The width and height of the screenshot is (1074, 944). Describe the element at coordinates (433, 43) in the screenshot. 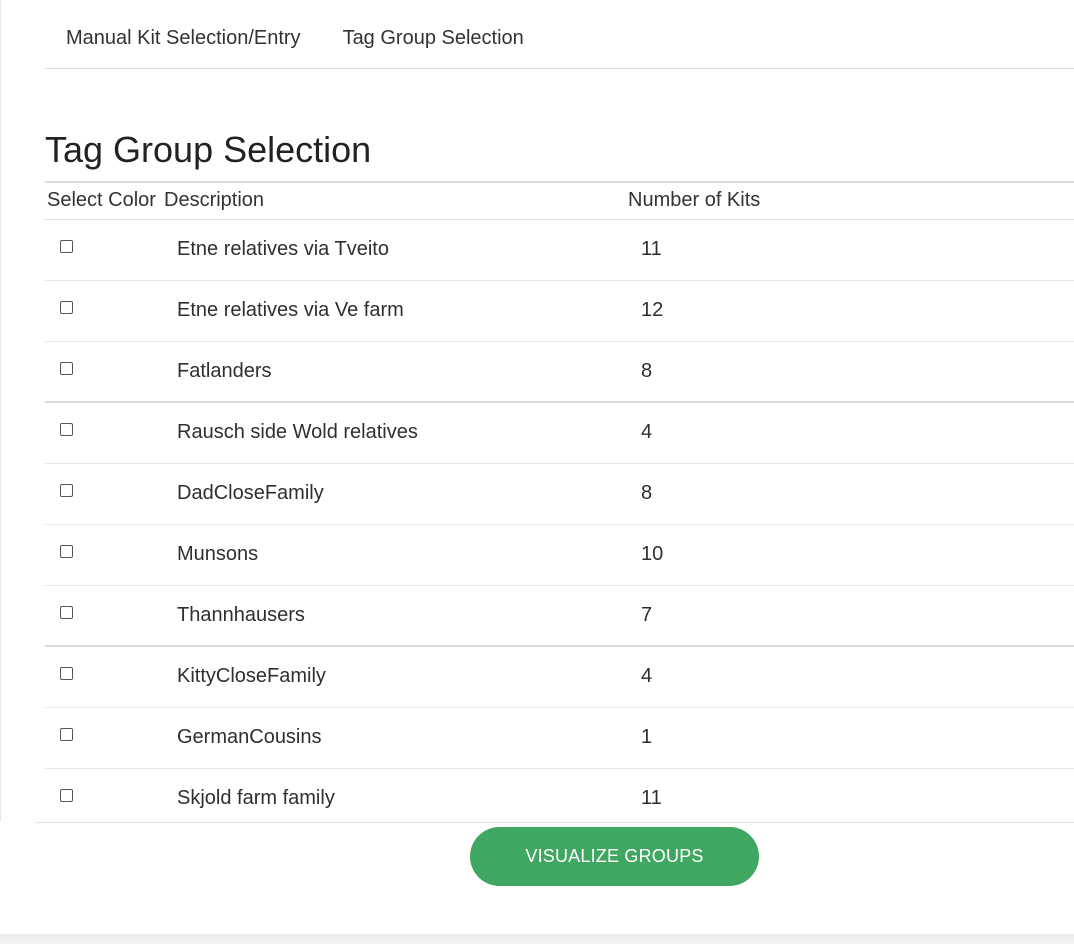

I see `tab-tag-group-selection: Tag Group Selection` at that location.